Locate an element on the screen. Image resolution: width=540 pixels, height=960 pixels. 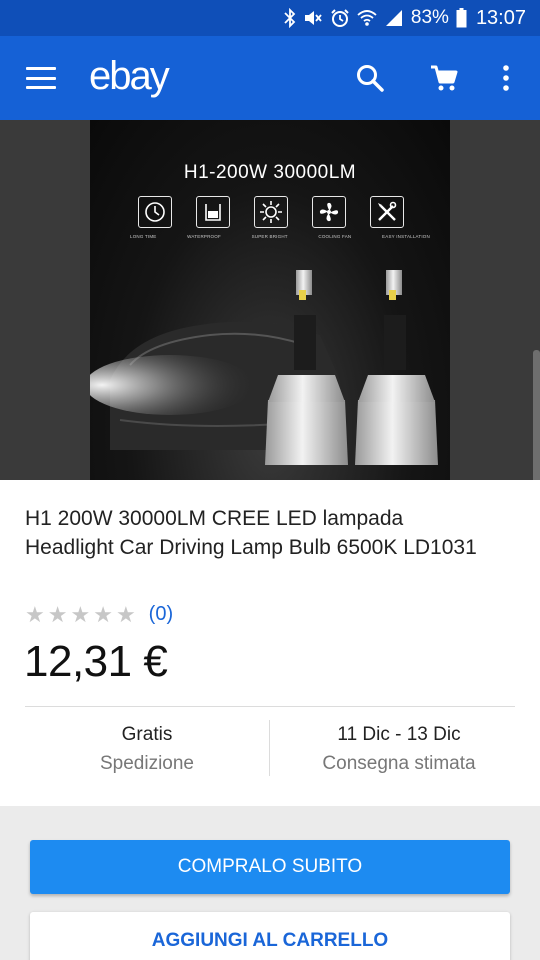
bluetooth-icon is located at coordinates (290, 18).